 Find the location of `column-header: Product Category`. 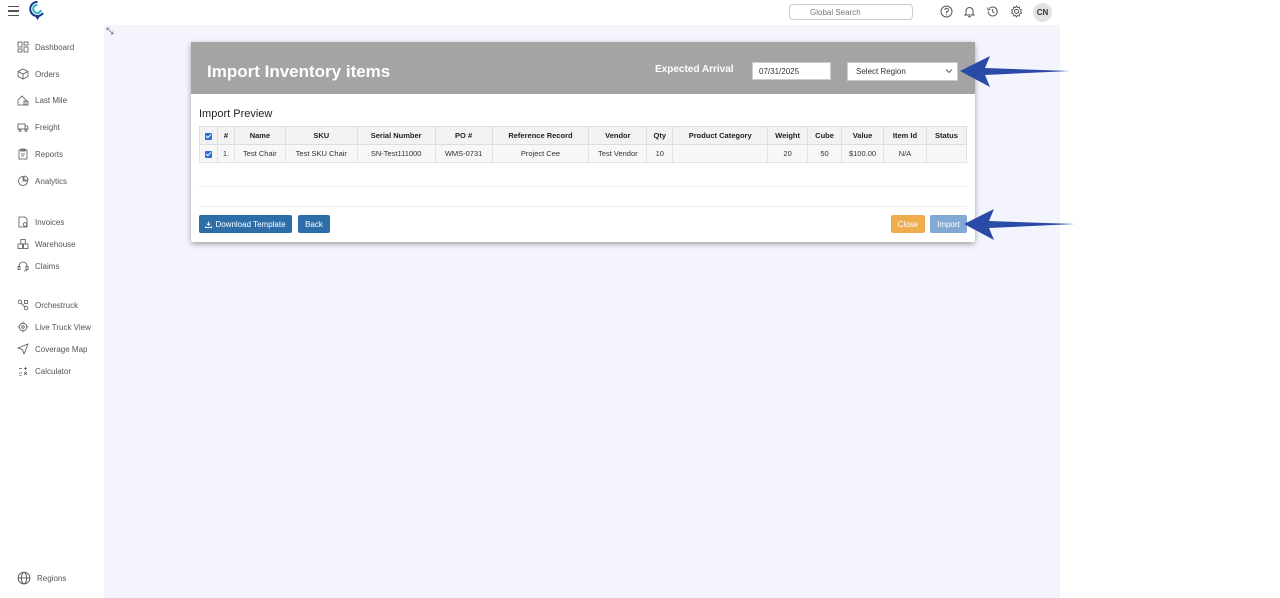

column-header: Product Category is located at coordinates (720, 135).